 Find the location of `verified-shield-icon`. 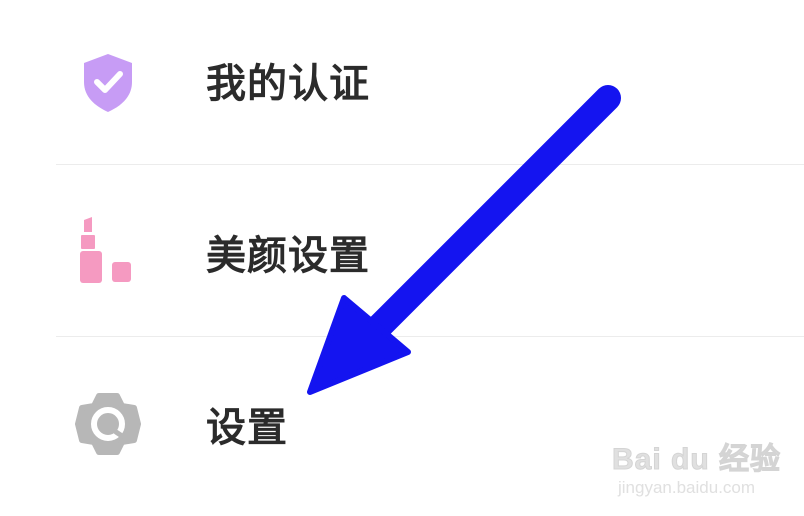

verified-shield-icon is located at coordinates (108, 82).